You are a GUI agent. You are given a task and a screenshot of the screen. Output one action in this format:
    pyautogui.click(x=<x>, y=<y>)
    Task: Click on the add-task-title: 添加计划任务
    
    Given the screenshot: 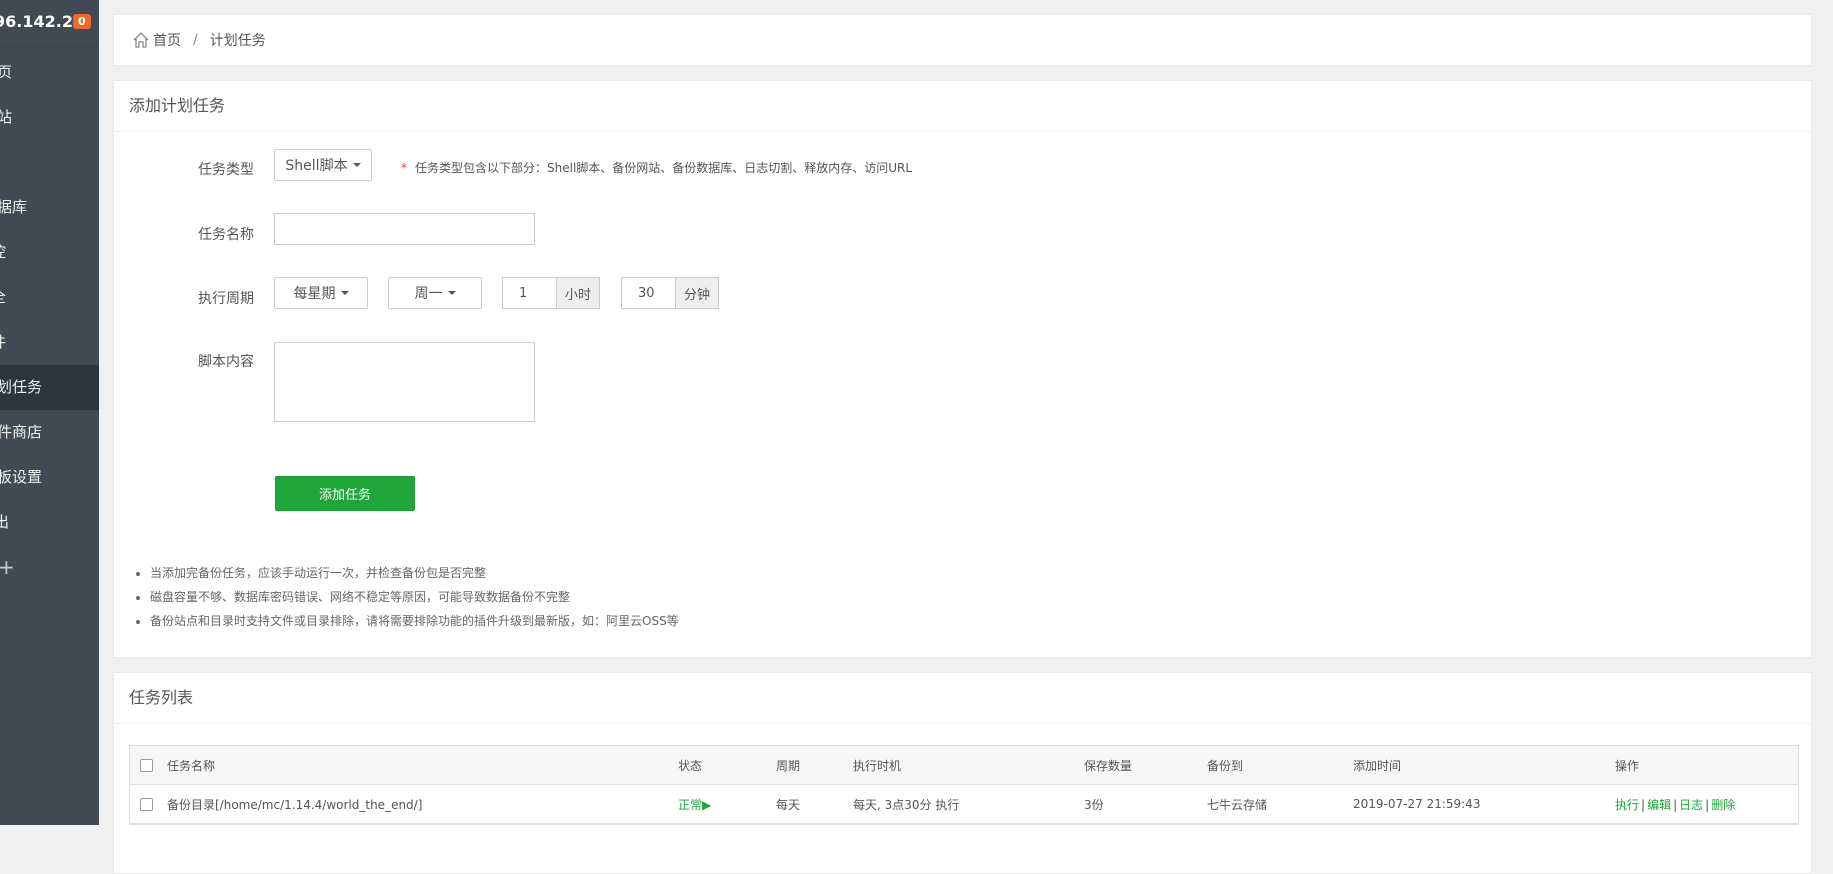 What is the action you would take?
    pyautogui.click(x=962, y=106)
    